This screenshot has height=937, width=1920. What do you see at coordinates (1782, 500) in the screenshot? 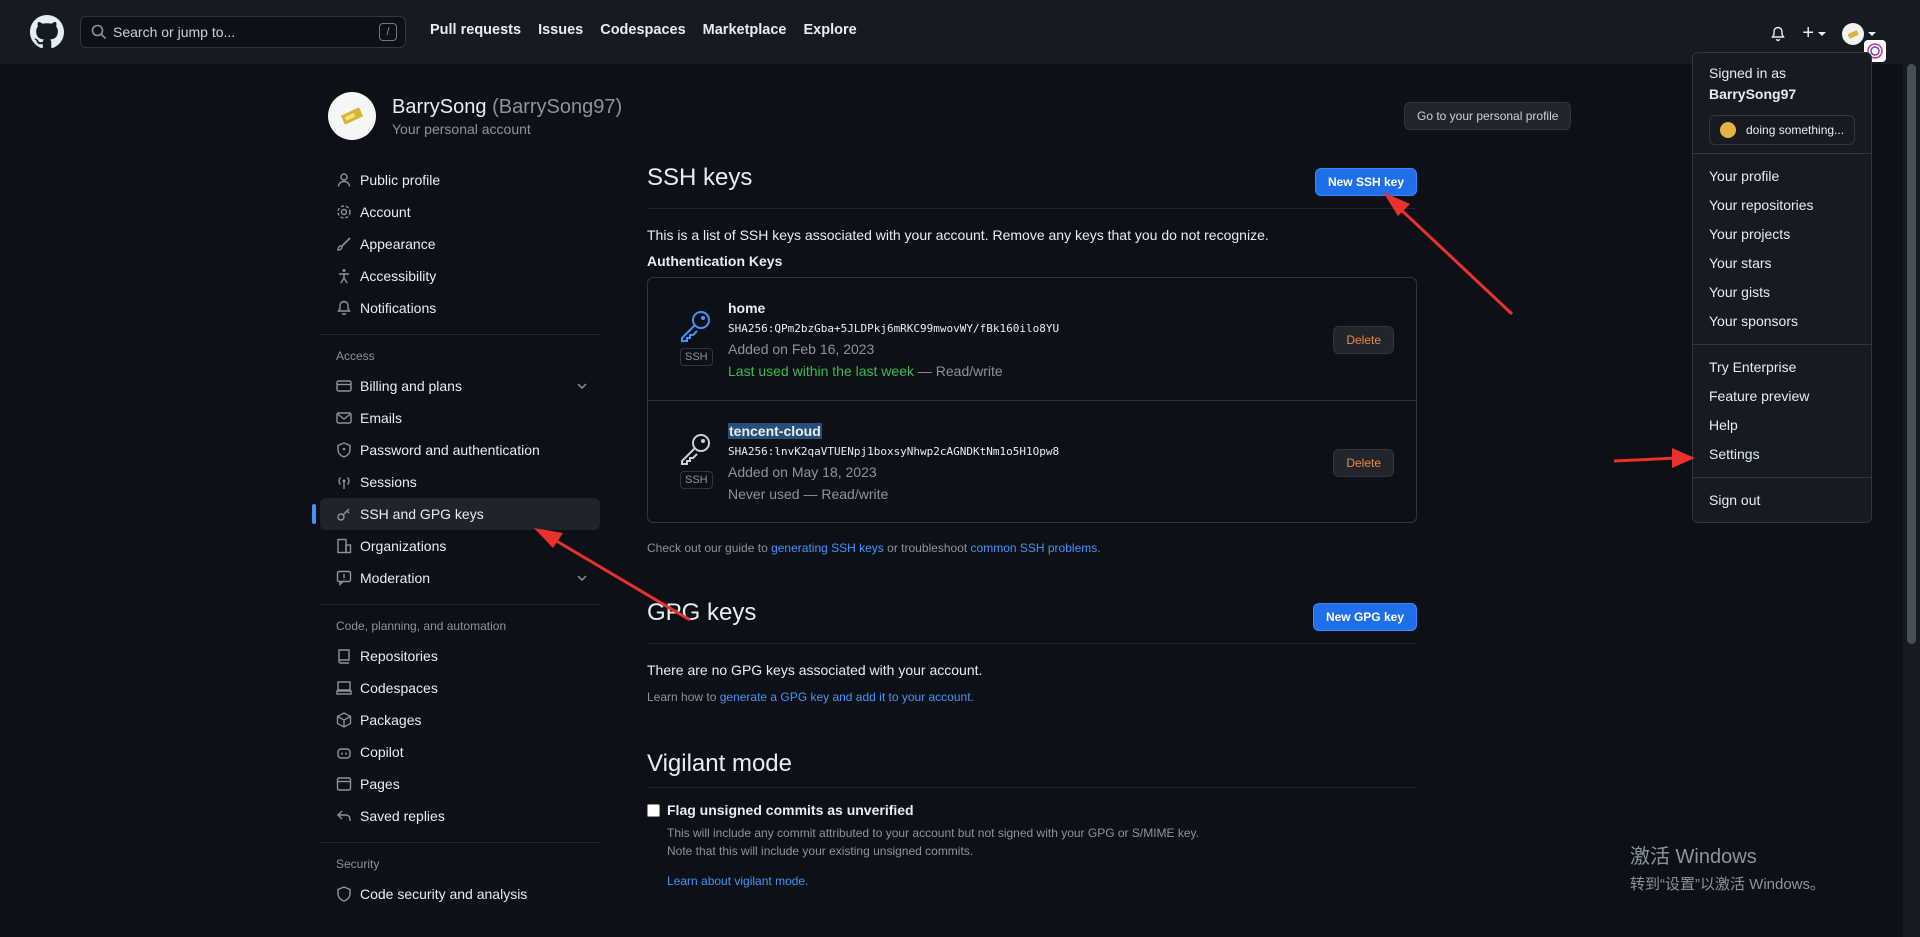
I see `menu-sign-out: Sign out` at bounding box center [1782, 500].